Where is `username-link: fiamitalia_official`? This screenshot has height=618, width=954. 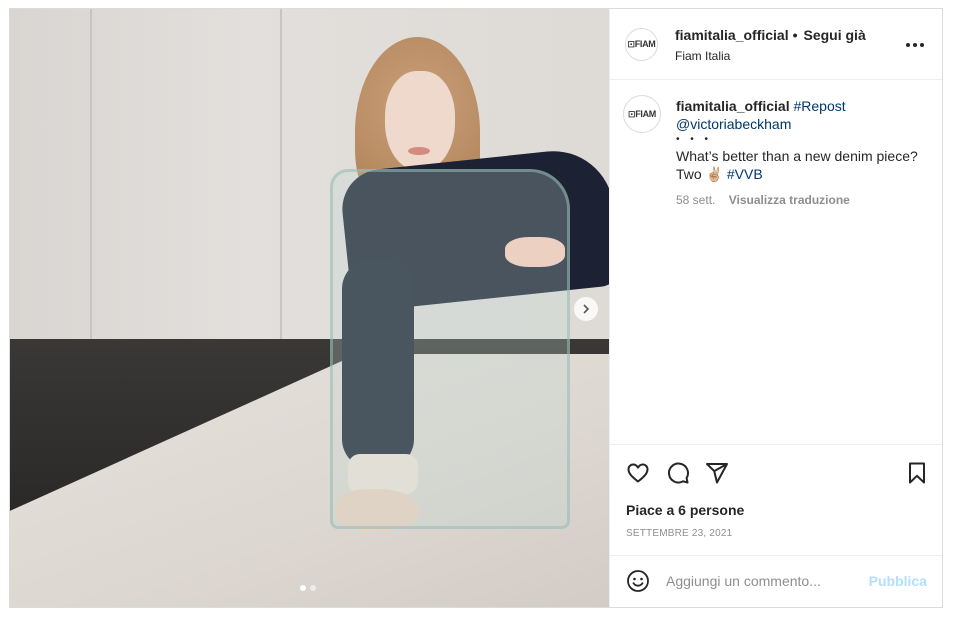 username-link: fiamitalia_official is located at coordinates (732, 35).